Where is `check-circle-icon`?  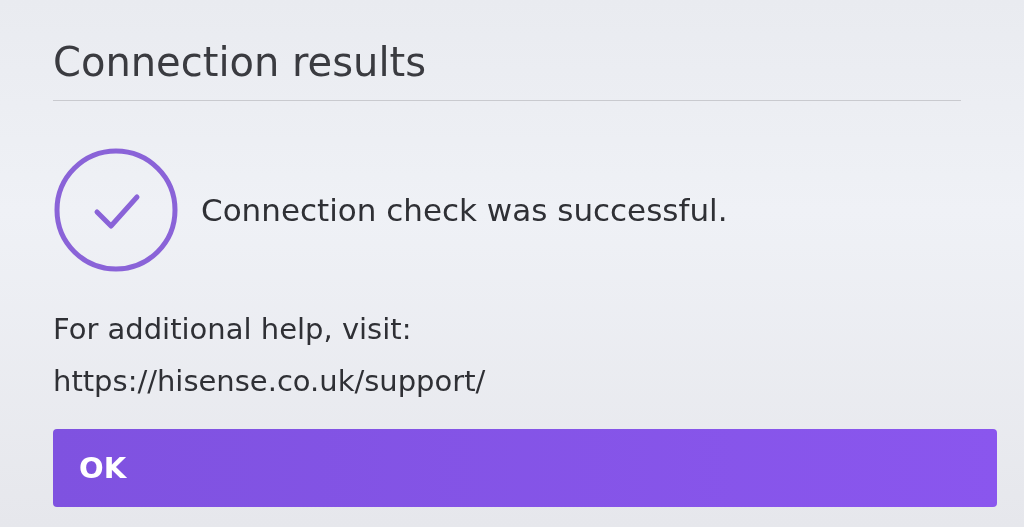 check-circle-icon is located at coordinates (116, 210).